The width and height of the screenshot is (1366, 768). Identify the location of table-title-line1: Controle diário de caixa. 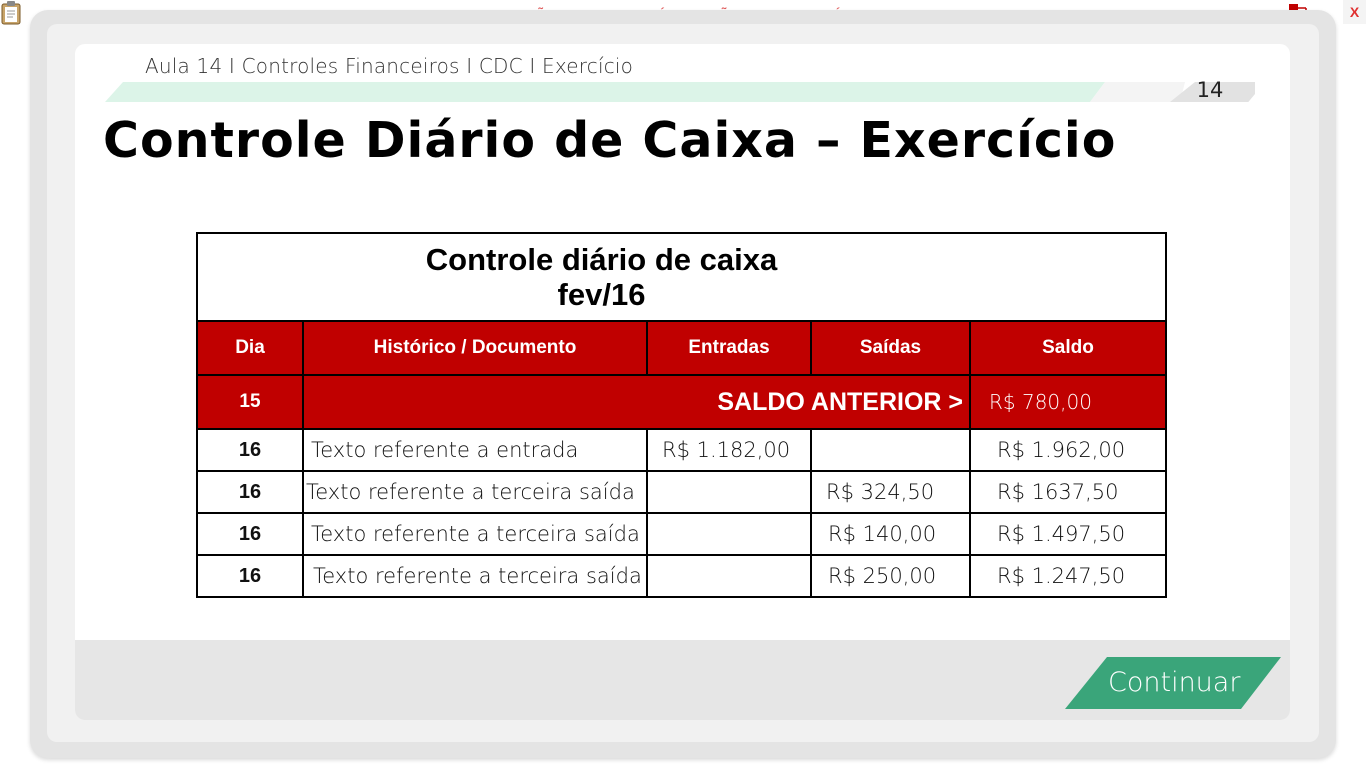
(601, 259).